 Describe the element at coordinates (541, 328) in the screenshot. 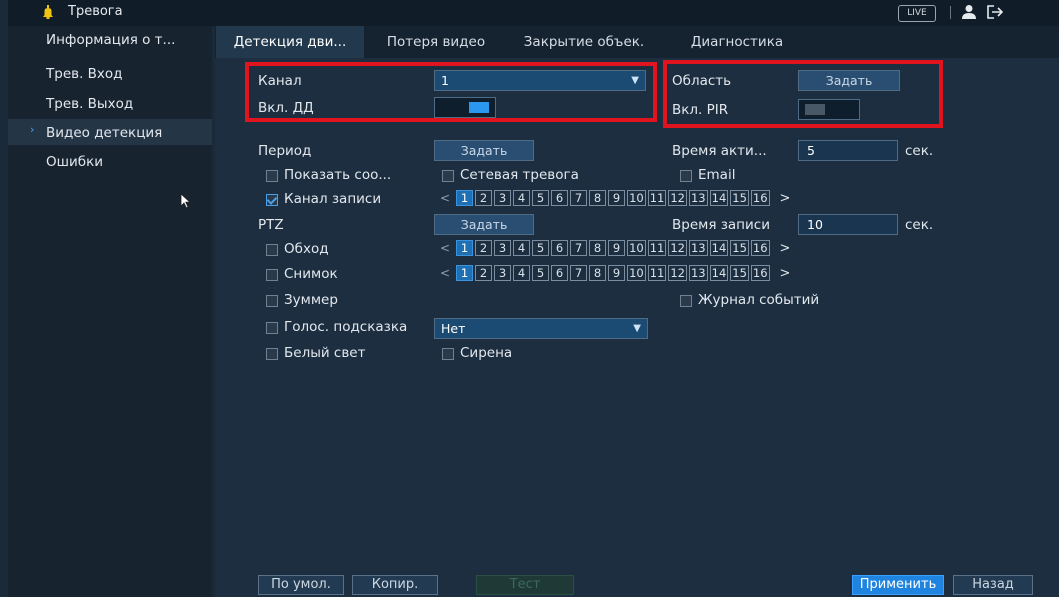

I see `voice-prompt-select: Нет ▼` at that location.